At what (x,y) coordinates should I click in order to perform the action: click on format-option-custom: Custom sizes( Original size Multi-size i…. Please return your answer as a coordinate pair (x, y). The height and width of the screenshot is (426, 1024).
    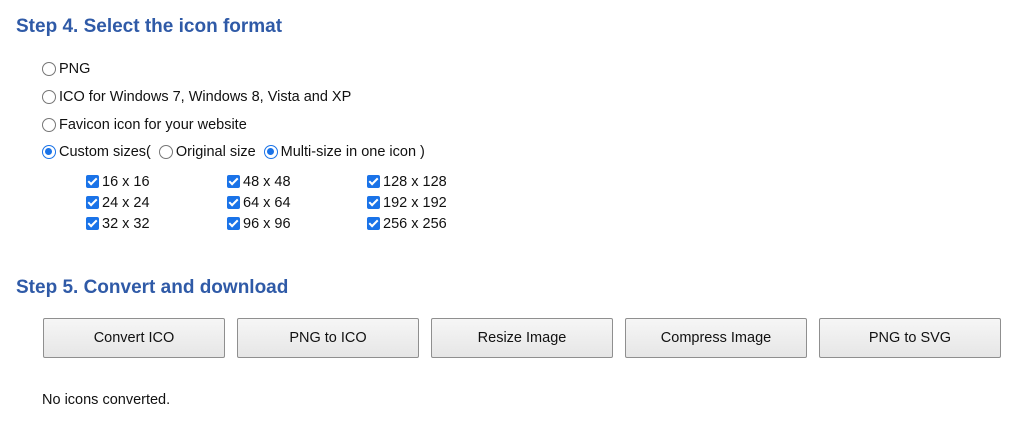
    Looking at the image, I should click on (233, 152).